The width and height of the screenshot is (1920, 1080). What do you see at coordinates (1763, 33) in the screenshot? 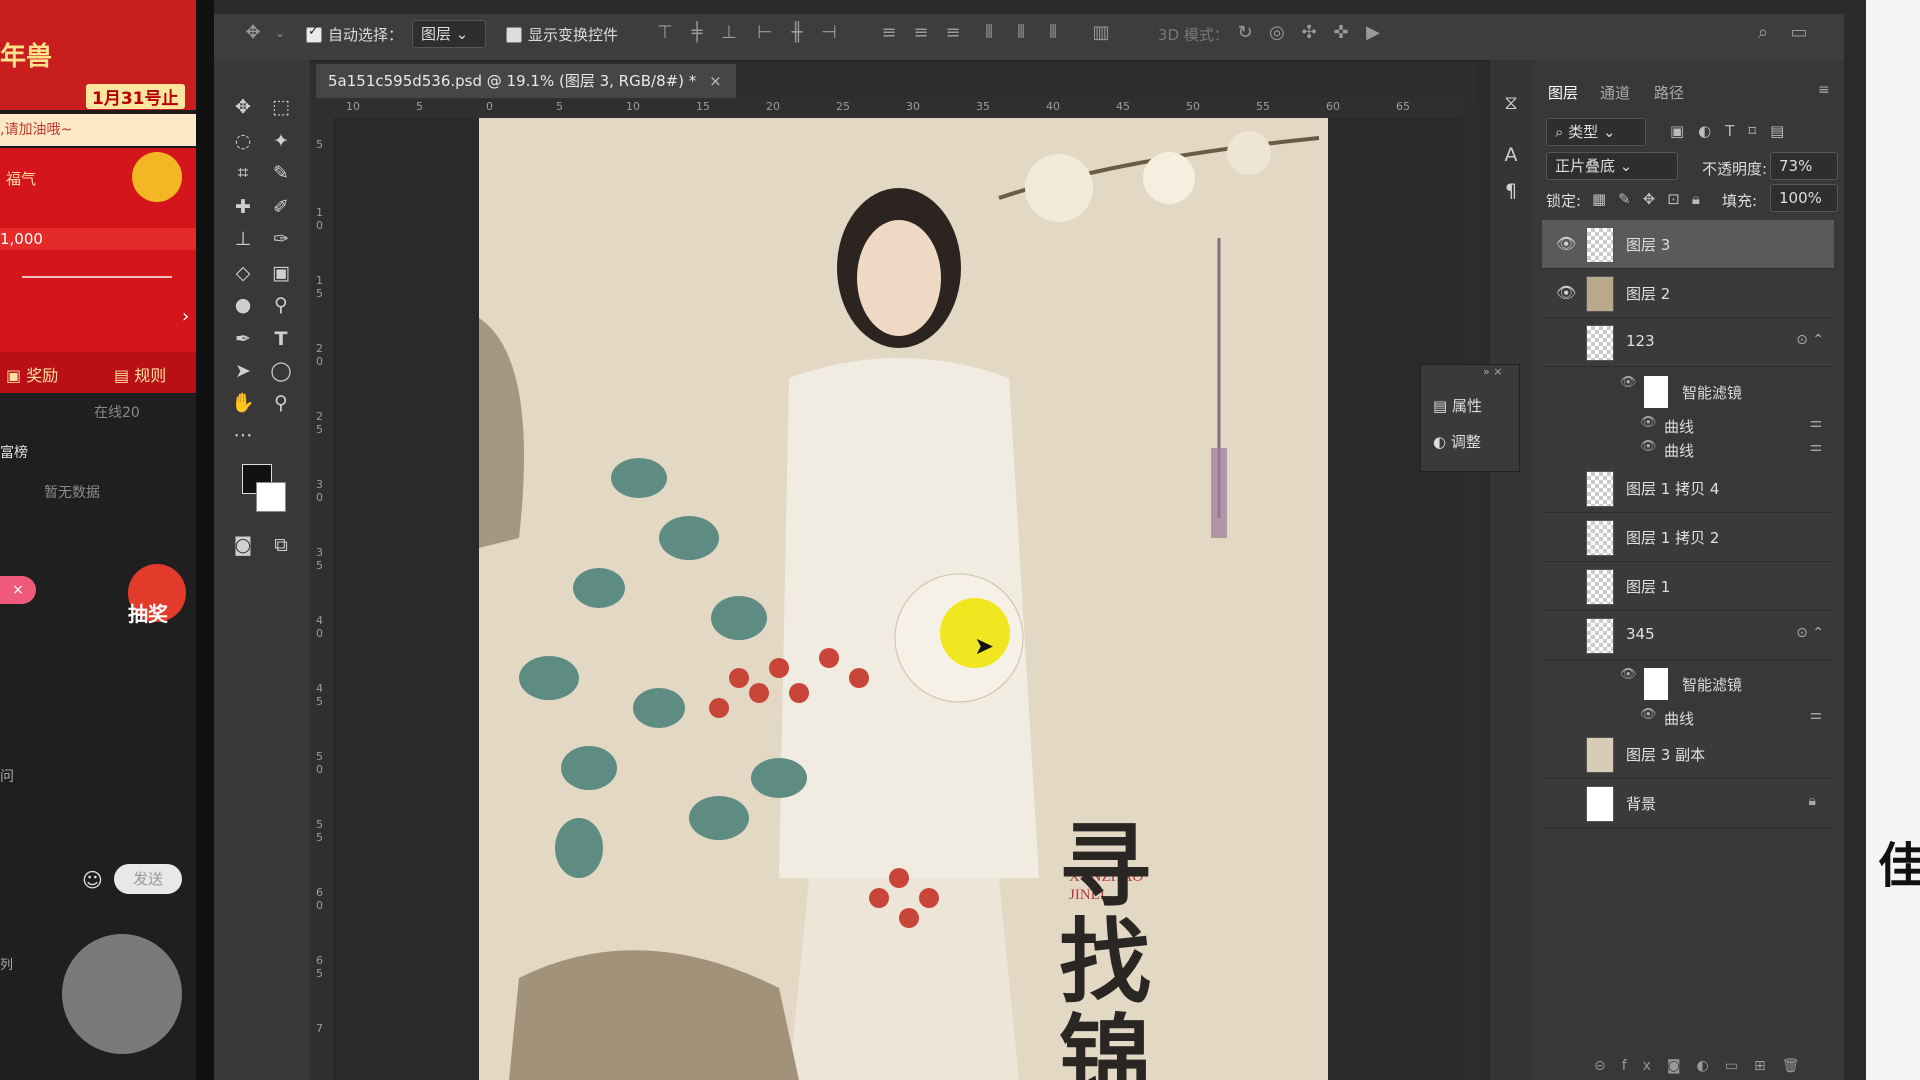
I see `search-icon: ⌕` at bounding box center [1763, 33].